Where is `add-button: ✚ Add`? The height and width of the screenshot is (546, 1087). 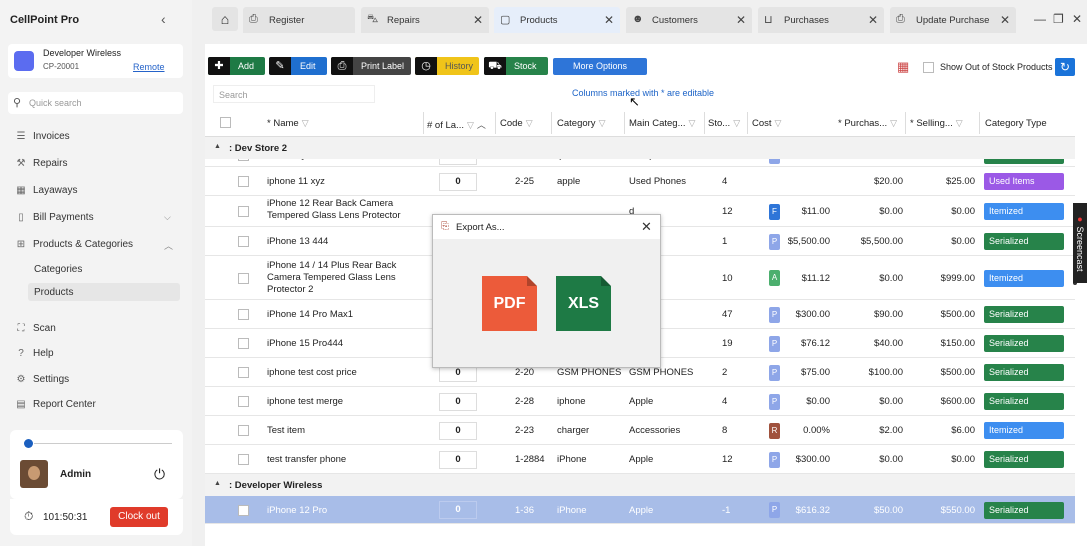
add-button: ✚ Add is located at coordinates (236, 66).